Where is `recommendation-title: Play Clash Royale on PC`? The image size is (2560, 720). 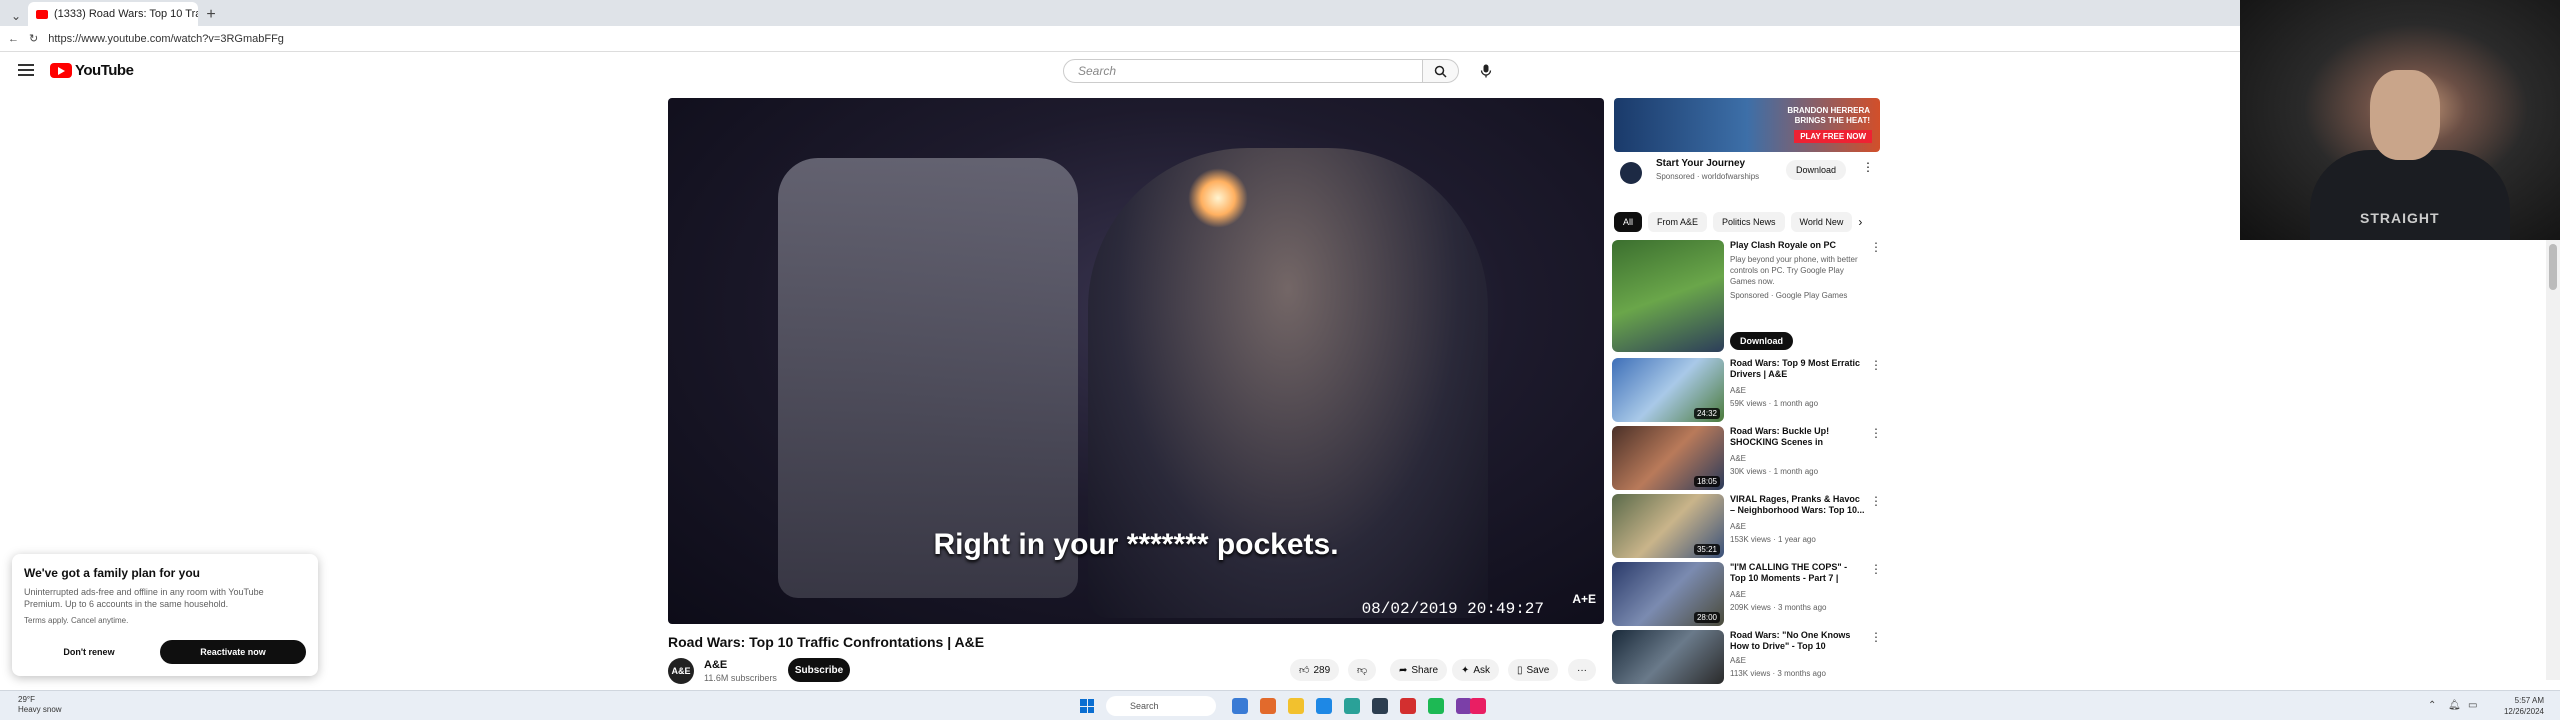
recommendation-title: Play Clash Royale on PC is located at coordinates (1797, 245).